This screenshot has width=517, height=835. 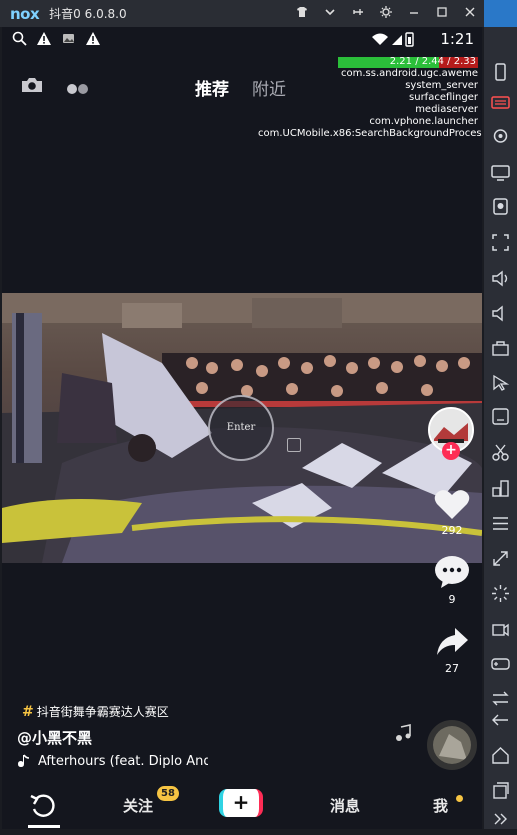 I want to click on minimize-icon, so click(x=414, y=13).